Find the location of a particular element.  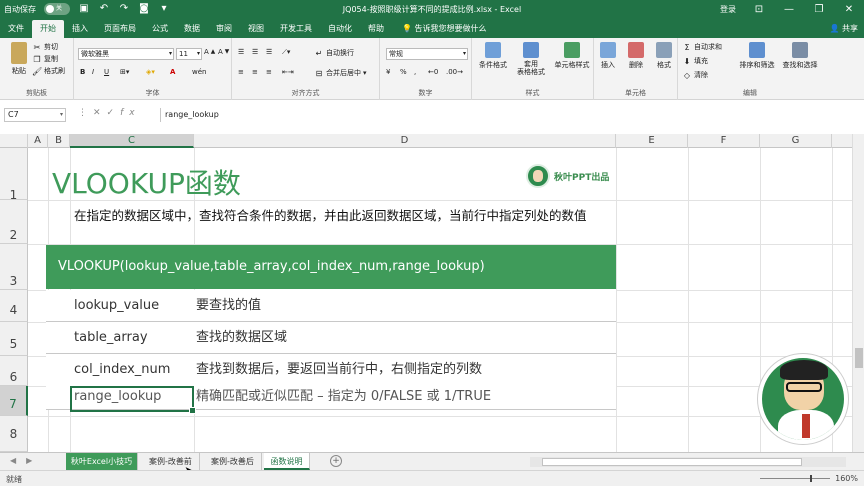

cancel-icon: ✕ is located at coordinates (100, 113).